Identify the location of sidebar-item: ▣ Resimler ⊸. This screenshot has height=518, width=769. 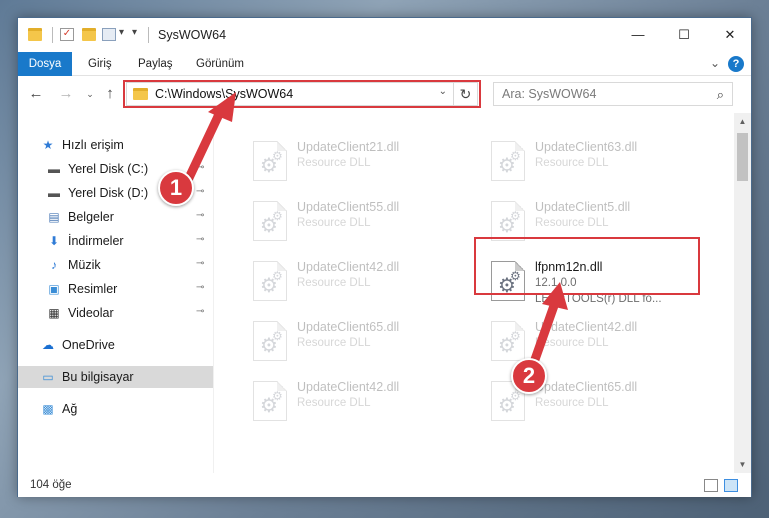
(115, 289).